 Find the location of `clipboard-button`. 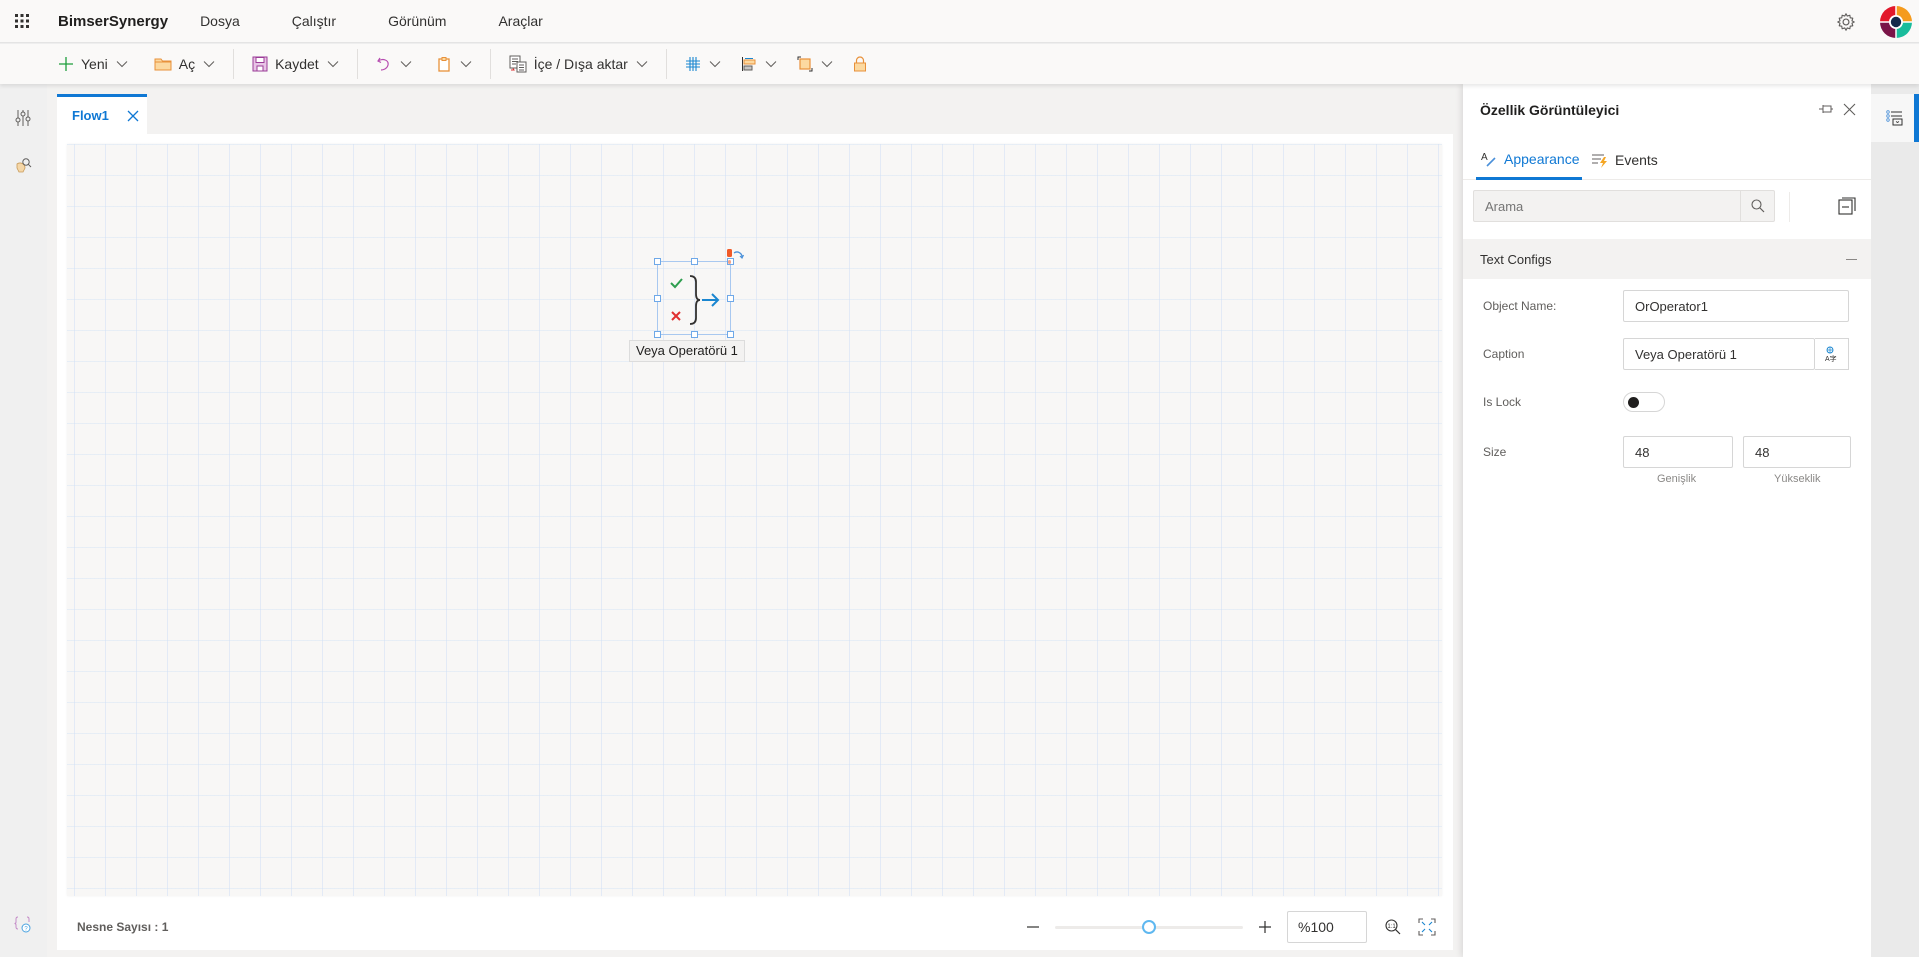

clipboard-button is located at coordinates (454, 64).